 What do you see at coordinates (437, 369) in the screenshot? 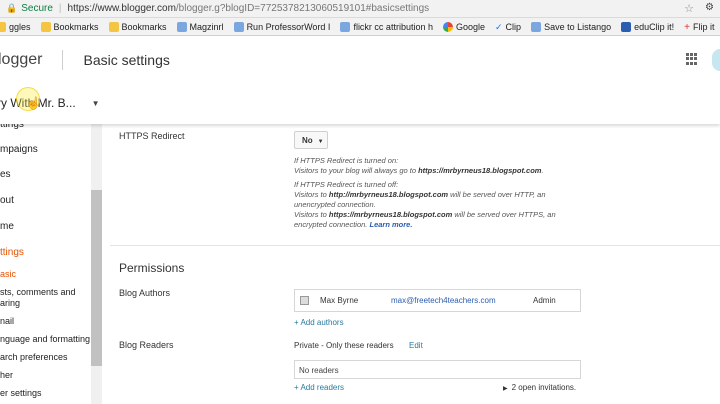
I see `readers-table: No readers` at bounding box center [437, 369].